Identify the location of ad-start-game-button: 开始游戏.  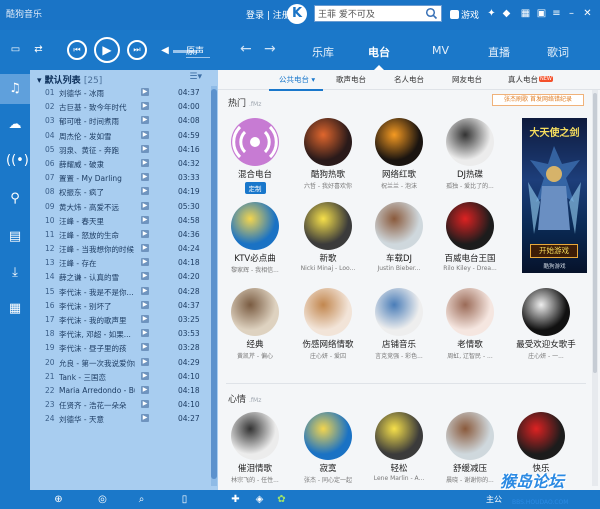
(554, 251).